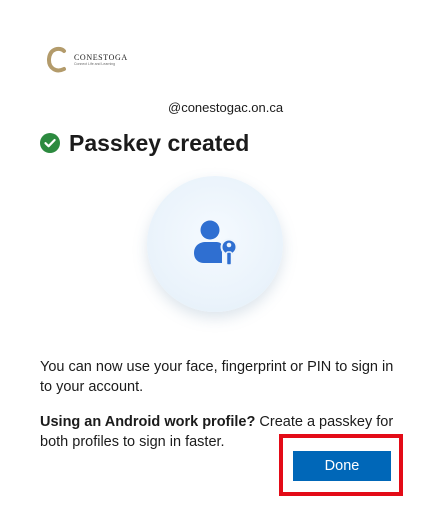 This screenshot has height=518, width=432. I want to click on passkey-illustration, so click(215, 244).